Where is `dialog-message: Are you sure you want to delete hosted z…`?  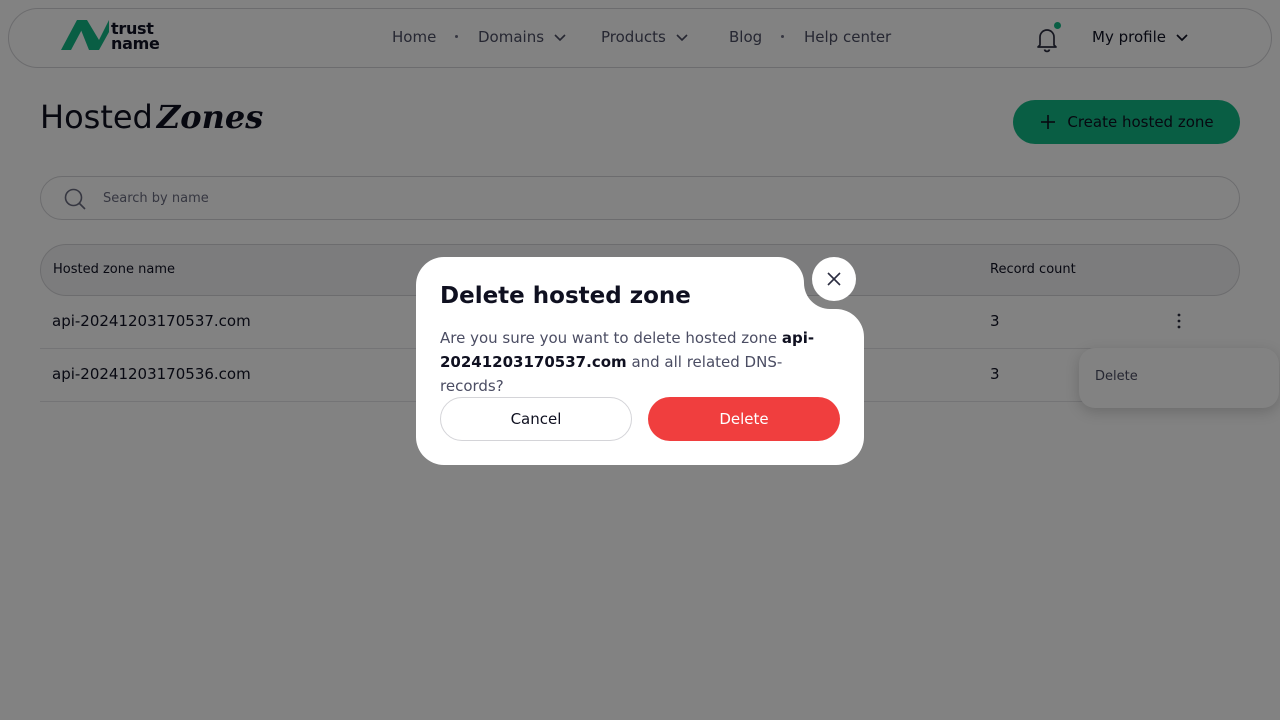
dialog-message: Are you sure you want to delete hosted z… is located at coordinates (627, 362).